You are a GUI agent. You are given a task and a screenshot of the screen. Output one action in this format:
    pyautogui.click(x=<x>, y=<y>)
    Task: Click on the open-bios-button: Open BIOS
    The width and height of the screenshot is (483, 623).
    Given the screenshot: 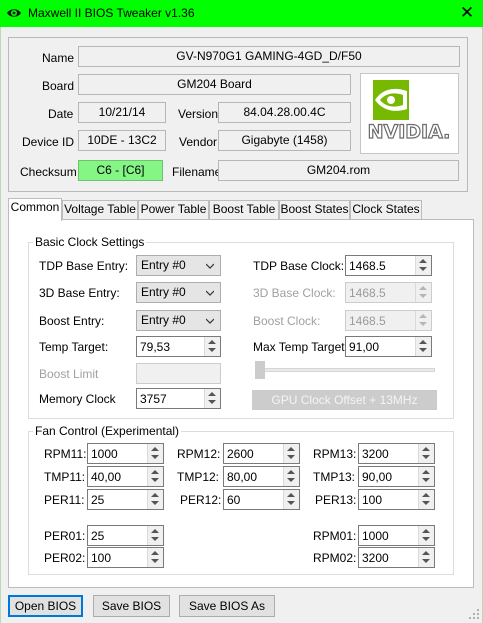 What is the action you would take?
    pyautogui.click(x=45, y=606)
    